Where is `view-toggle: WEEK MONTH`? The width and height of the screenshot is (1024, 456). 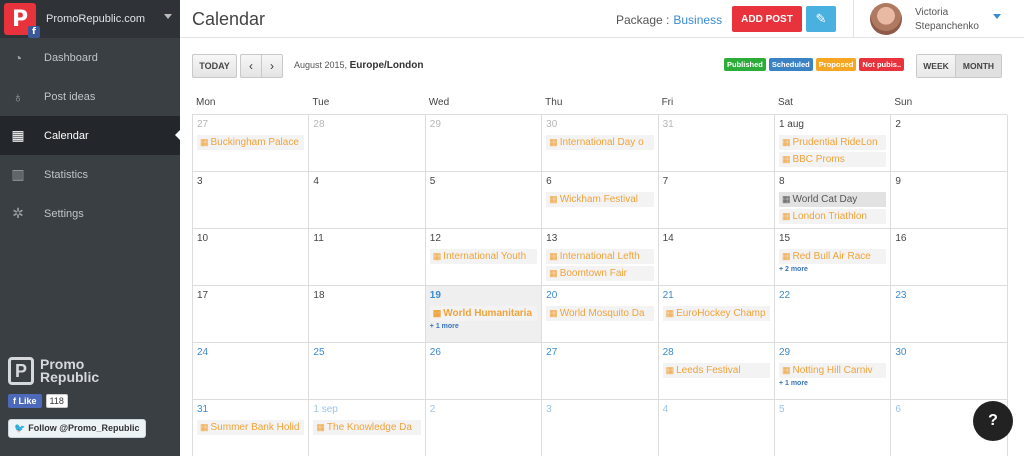 view-toggle: WEEK MONTH is located at coordinates (959, 66).